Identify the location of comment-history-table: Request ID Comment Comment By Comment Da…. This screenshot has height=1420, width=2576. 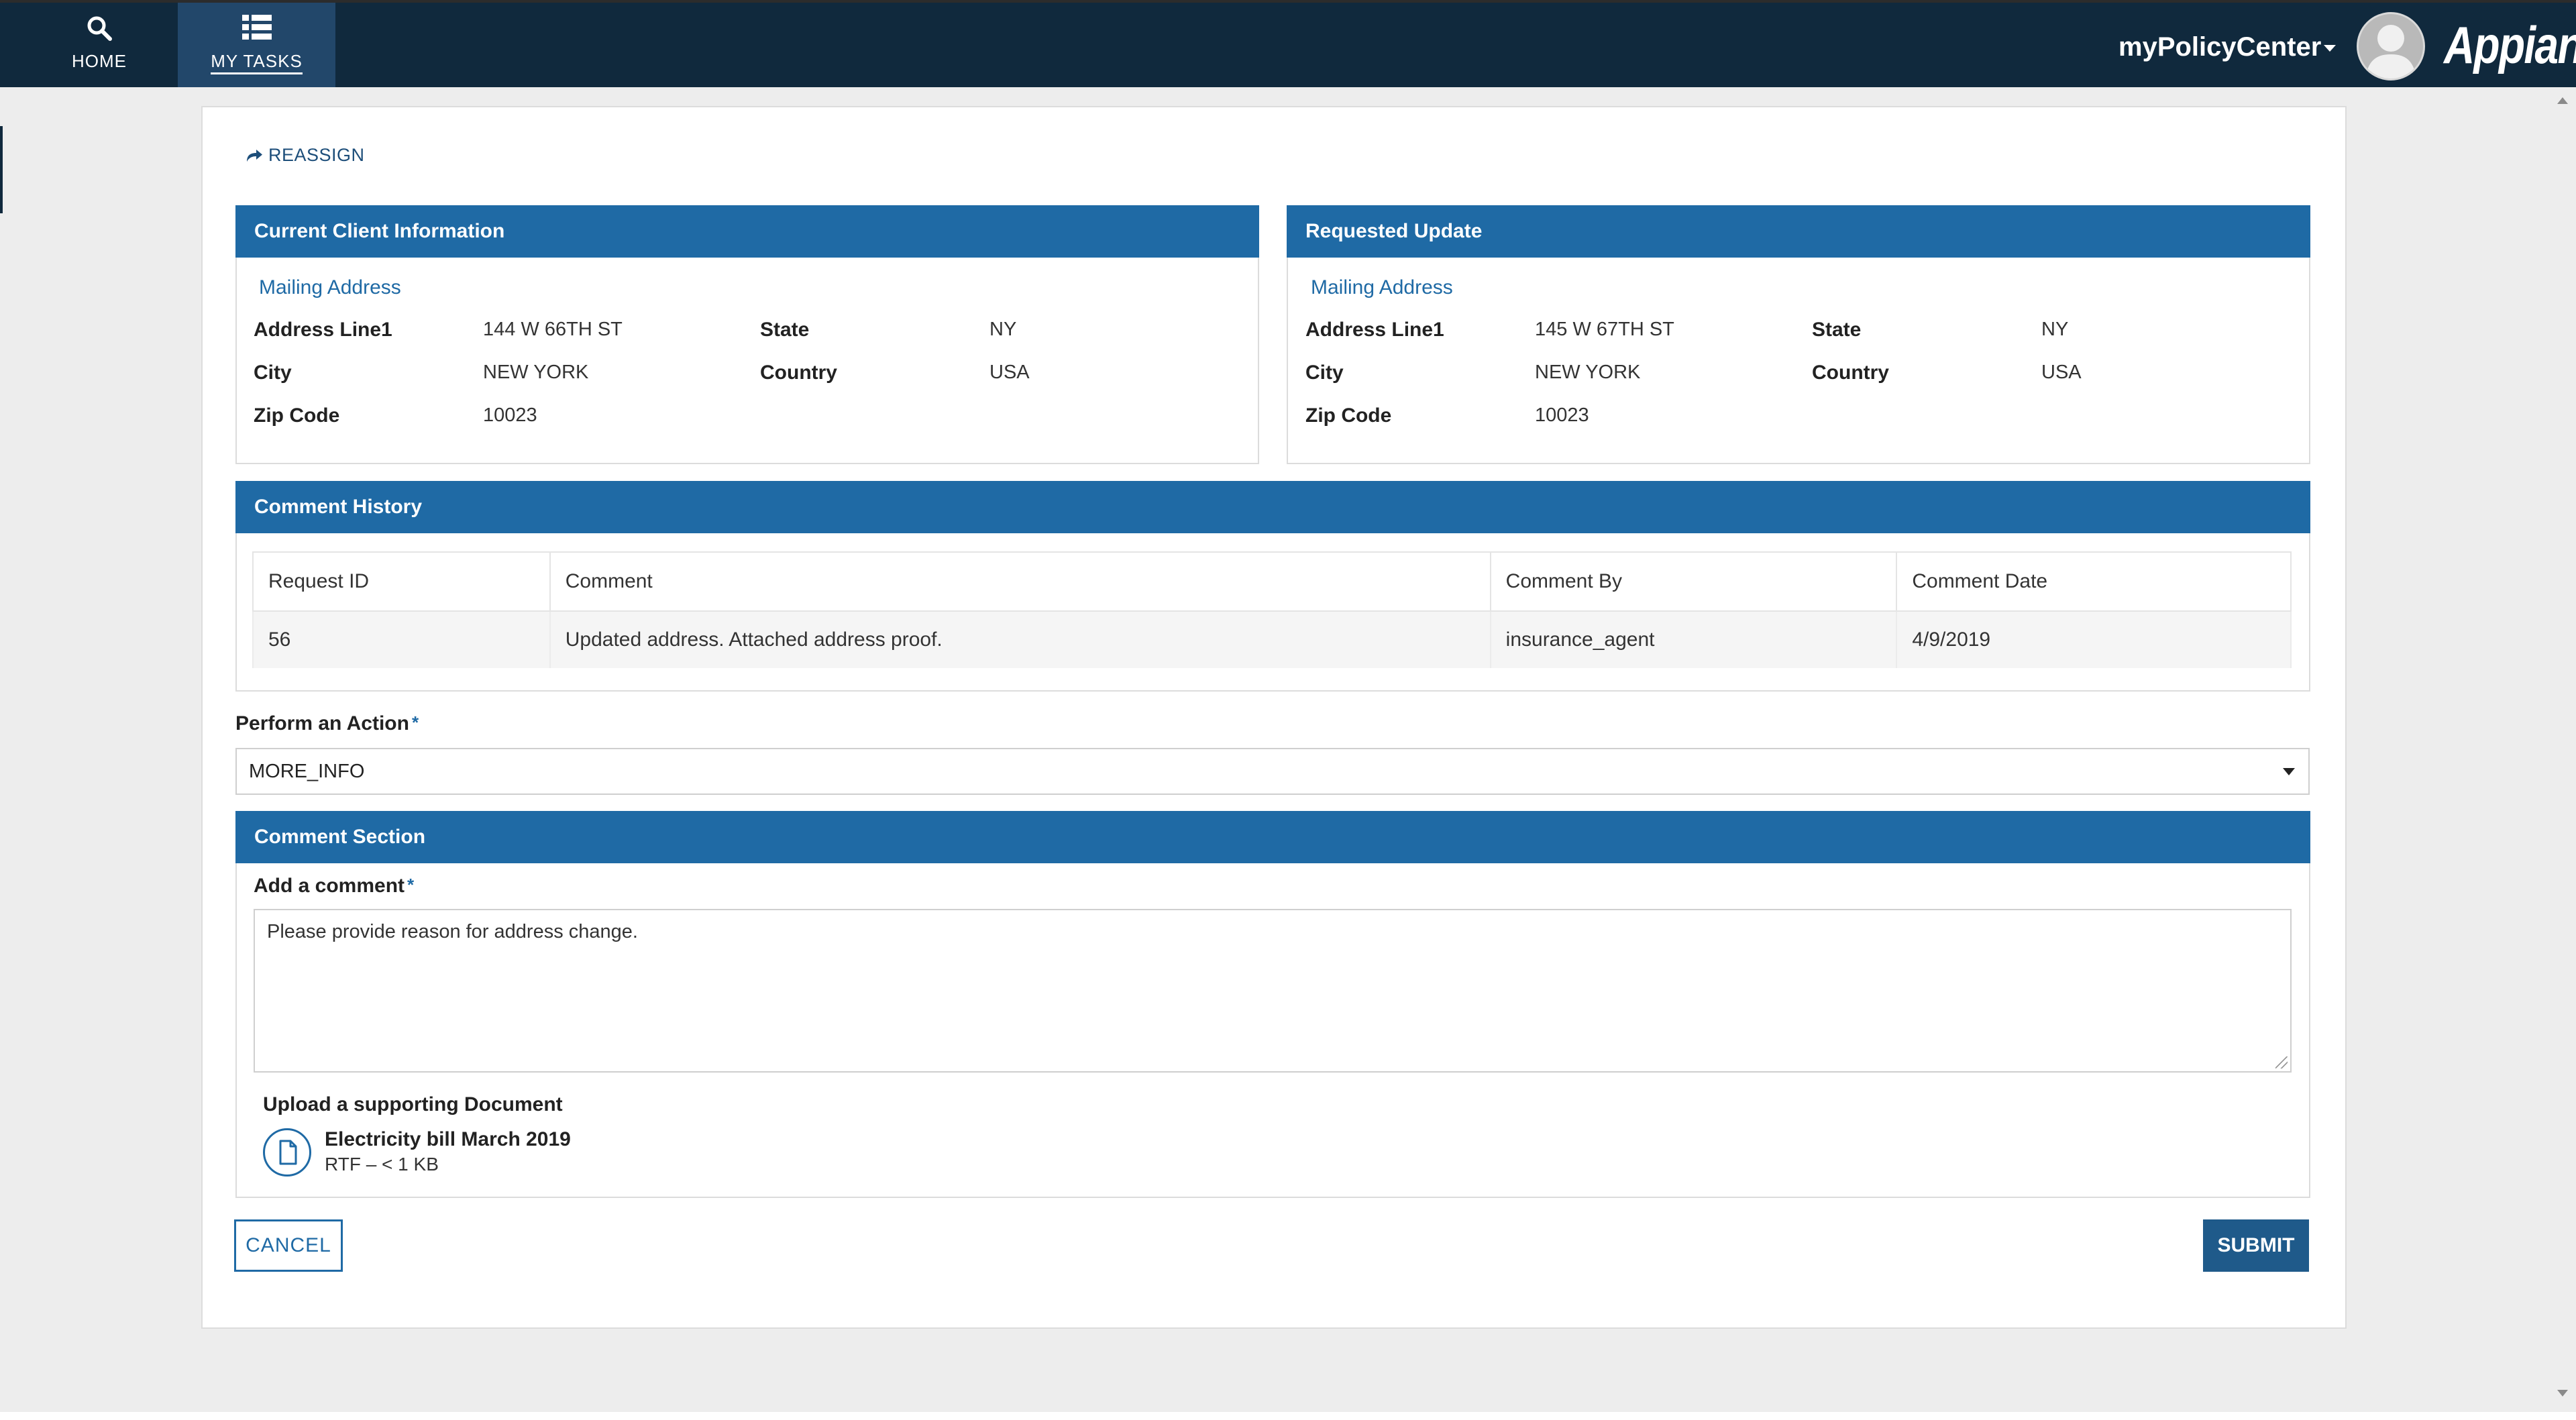
(1272, 609).